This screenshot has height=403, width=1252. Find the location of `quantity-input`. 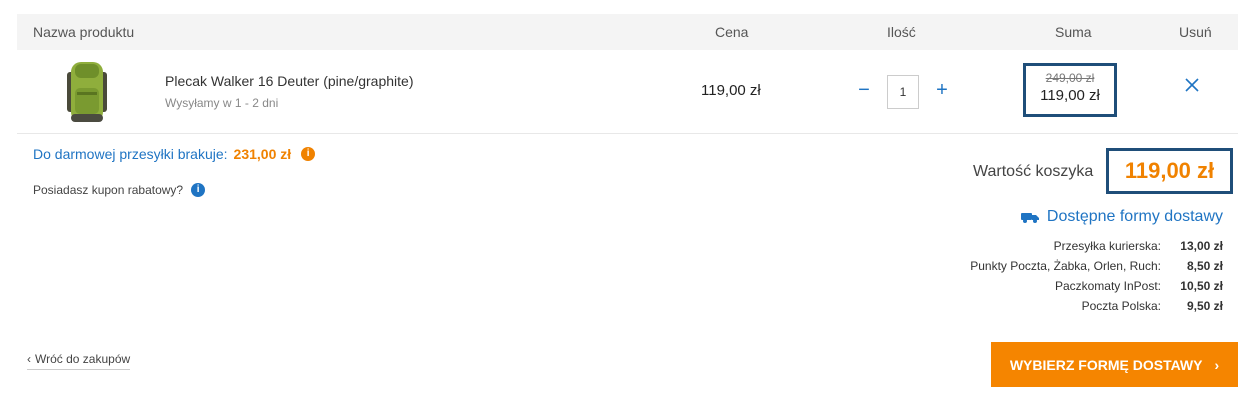

quantity-input is located at coordinates (903, 92).